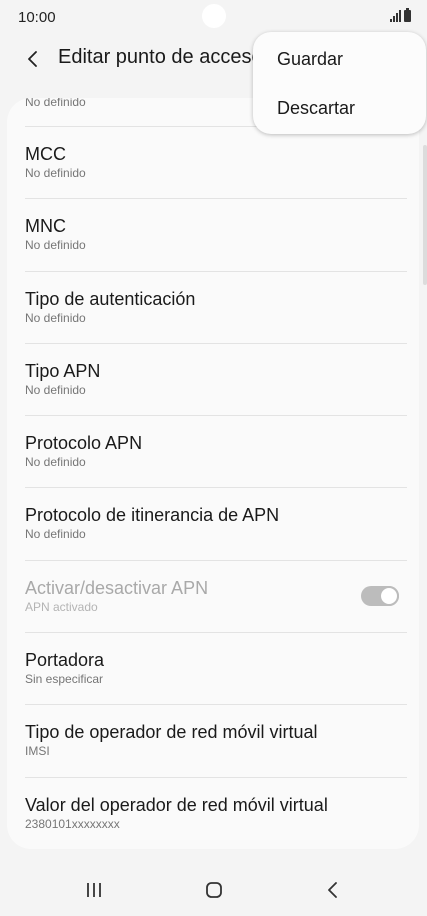 The width and height of the screenshot is (427, 916). I want to click on back-icon, so click(332, 890).